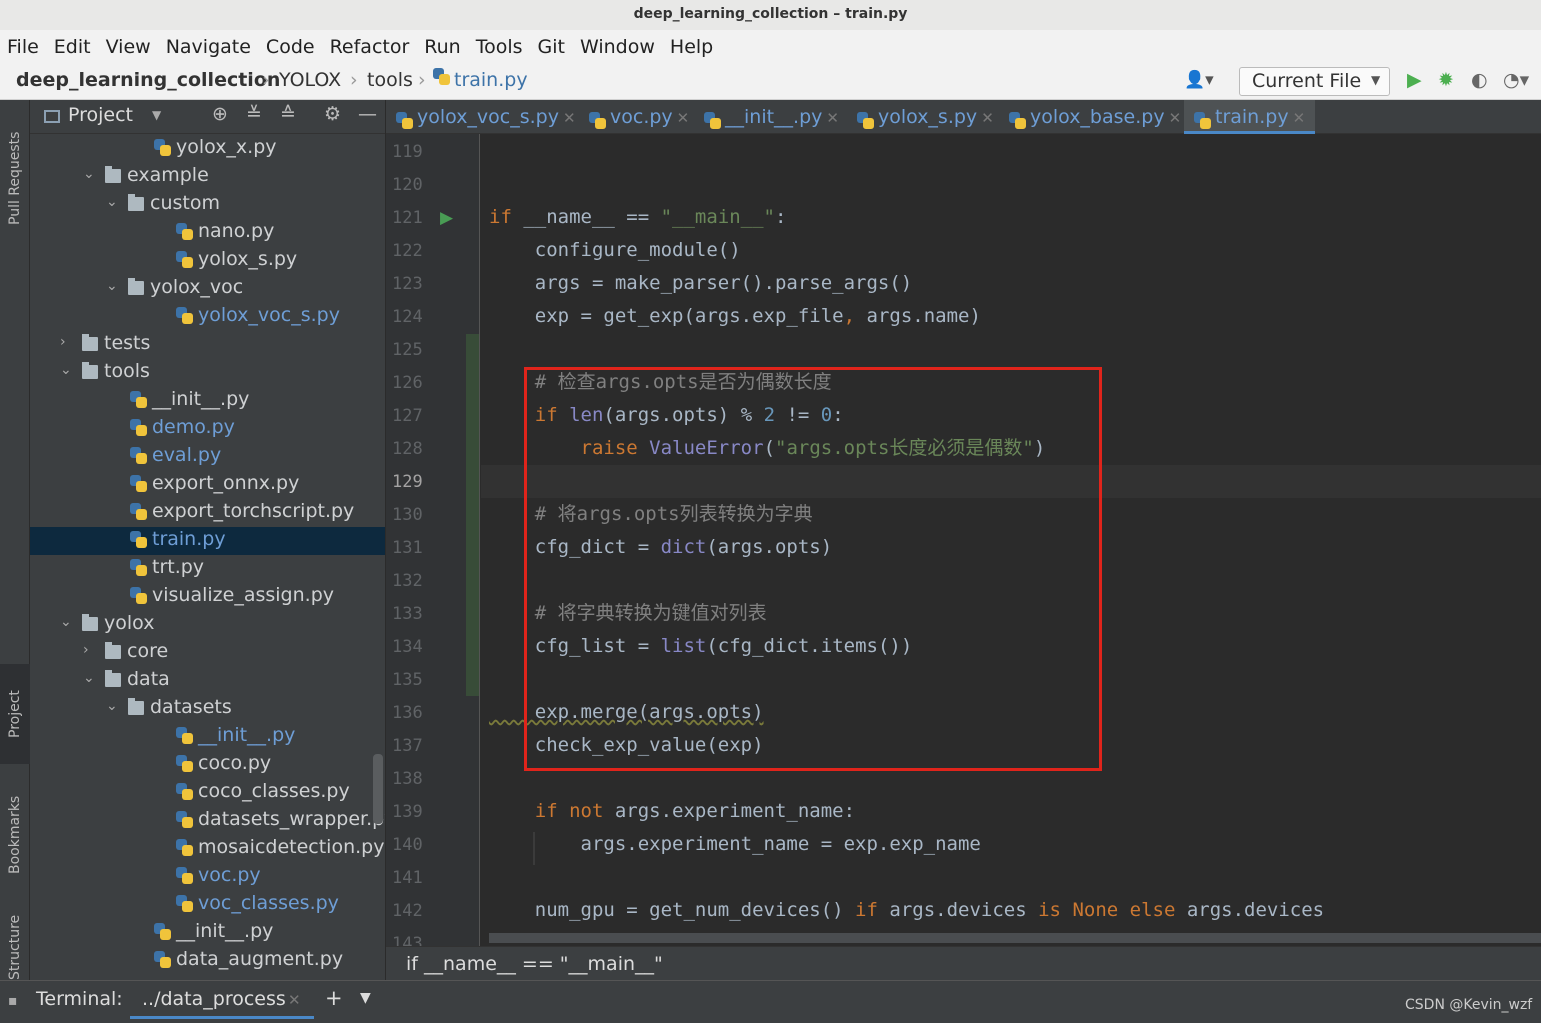 This screenshot has width=1541, height=1023. I want to click on tree-item: mosaicdetection.py, so click(207, 849).